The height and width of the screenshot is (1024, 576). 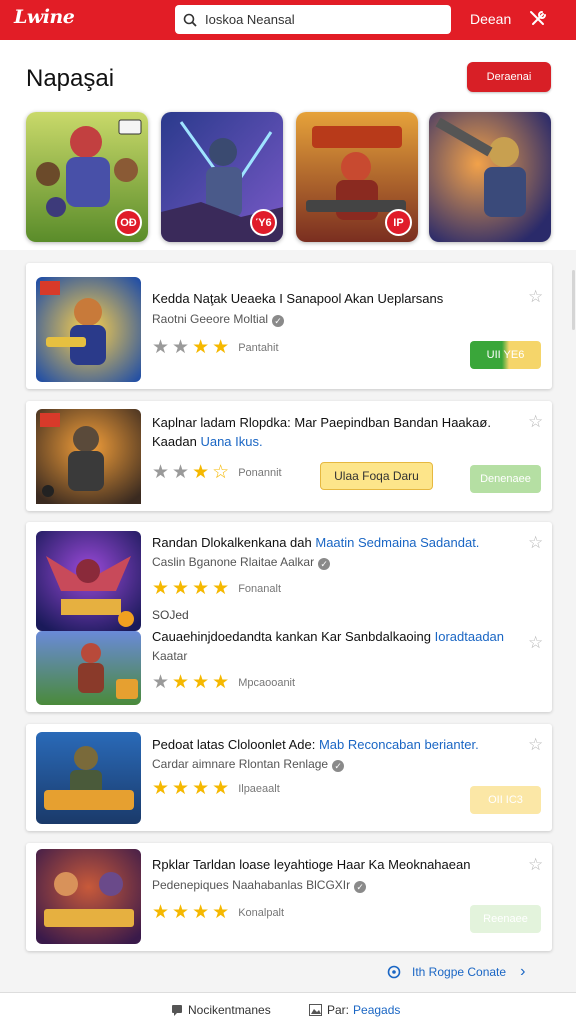 I want to click on game-title-text: Randan Dlokalkenkana dah, so click(x=232, y=542).